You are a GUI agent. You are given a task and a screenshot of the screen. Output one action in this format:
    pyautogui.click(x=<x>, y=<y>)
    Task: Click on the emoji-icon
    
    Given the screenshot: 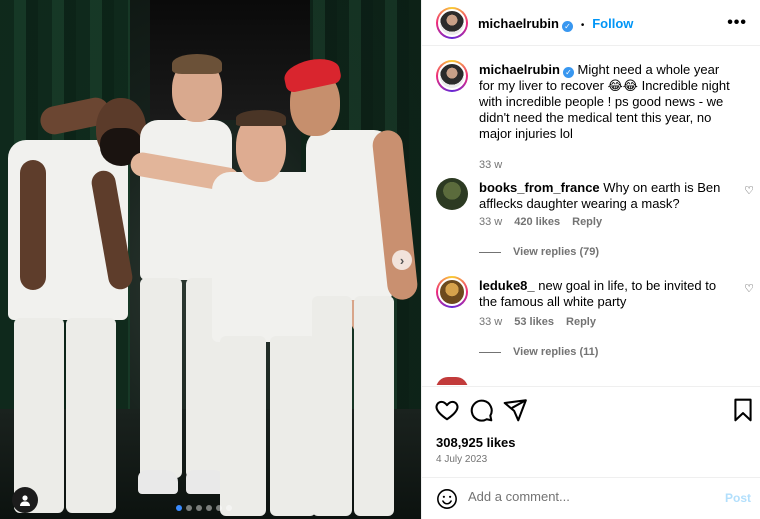 What is the action you would take?
    pyautogui.click(x=447, y=499)
    